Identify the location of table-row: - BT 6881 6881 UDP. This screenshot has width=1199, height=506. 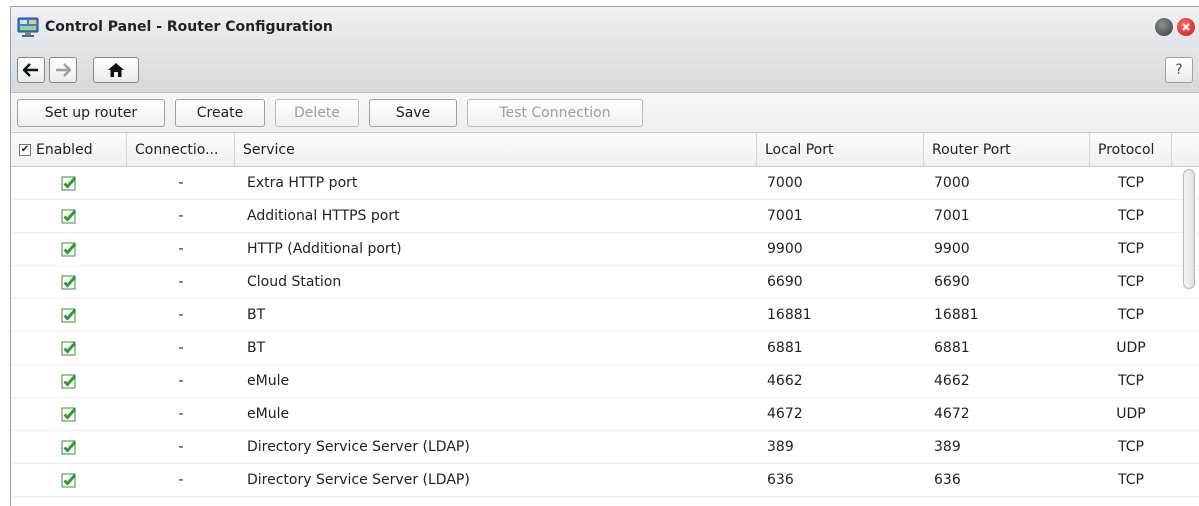
(605, 348).